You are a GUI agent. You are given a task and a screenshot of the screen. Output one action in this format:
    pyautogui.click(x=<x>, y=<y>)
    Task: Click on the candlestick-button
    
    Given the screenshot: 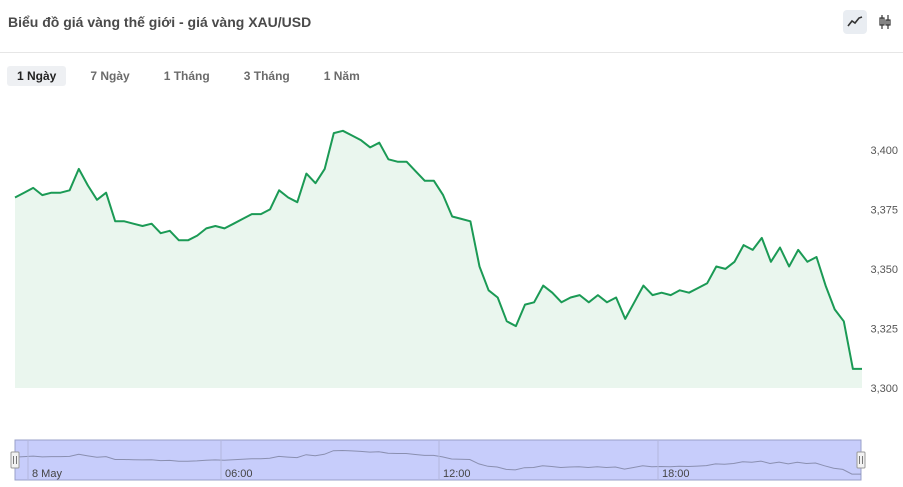 What is the action you would take?
    pyautogui.click(x=885, y=22)
    